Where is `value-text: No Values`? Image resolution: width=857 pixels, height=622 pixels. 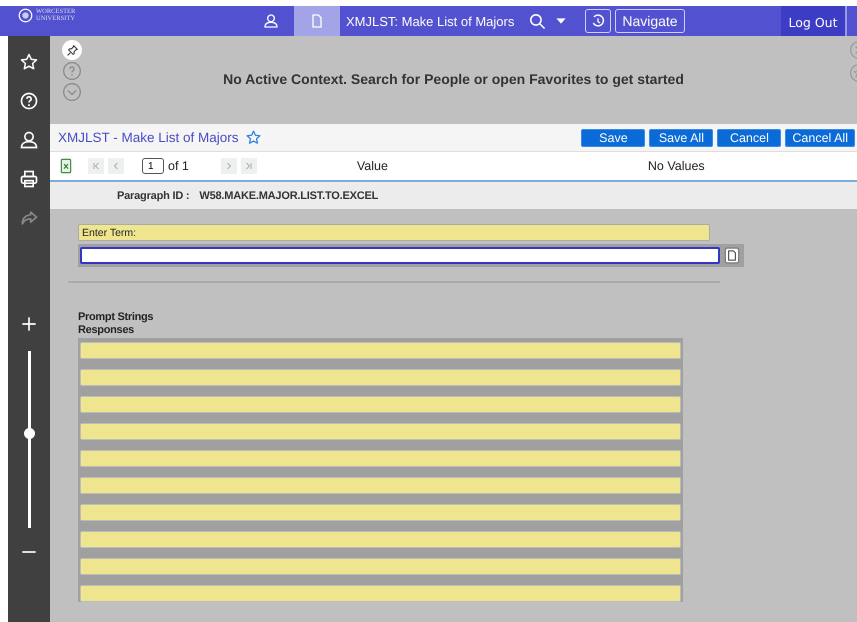
value-text: No Values is located at coordinates (676, 166).